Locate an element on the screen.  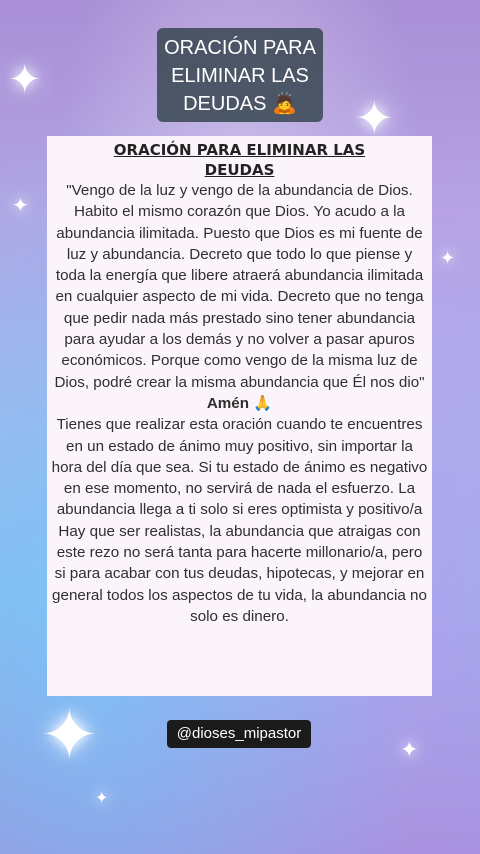
amen-text: Amén 🙏 is located at coordinates (239, 403).